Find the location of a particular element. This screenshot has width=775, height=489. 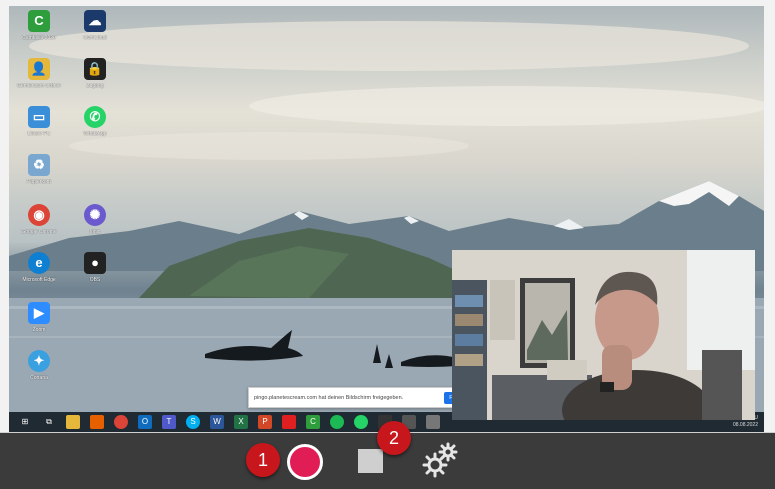

step-badge-stop: 2 is located at coordinates (394, 438).